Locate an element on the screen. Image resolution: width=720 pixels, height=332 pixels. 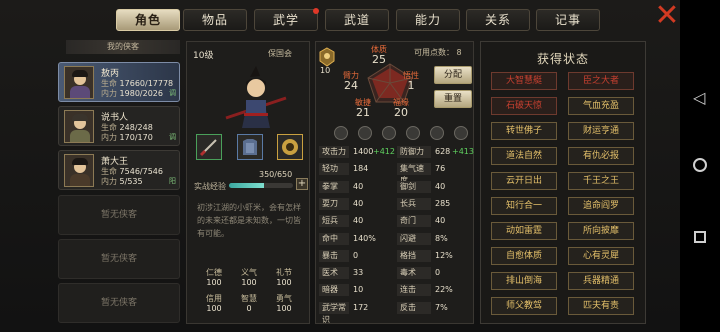
accessory-slot is located at coordinates (290, 147).